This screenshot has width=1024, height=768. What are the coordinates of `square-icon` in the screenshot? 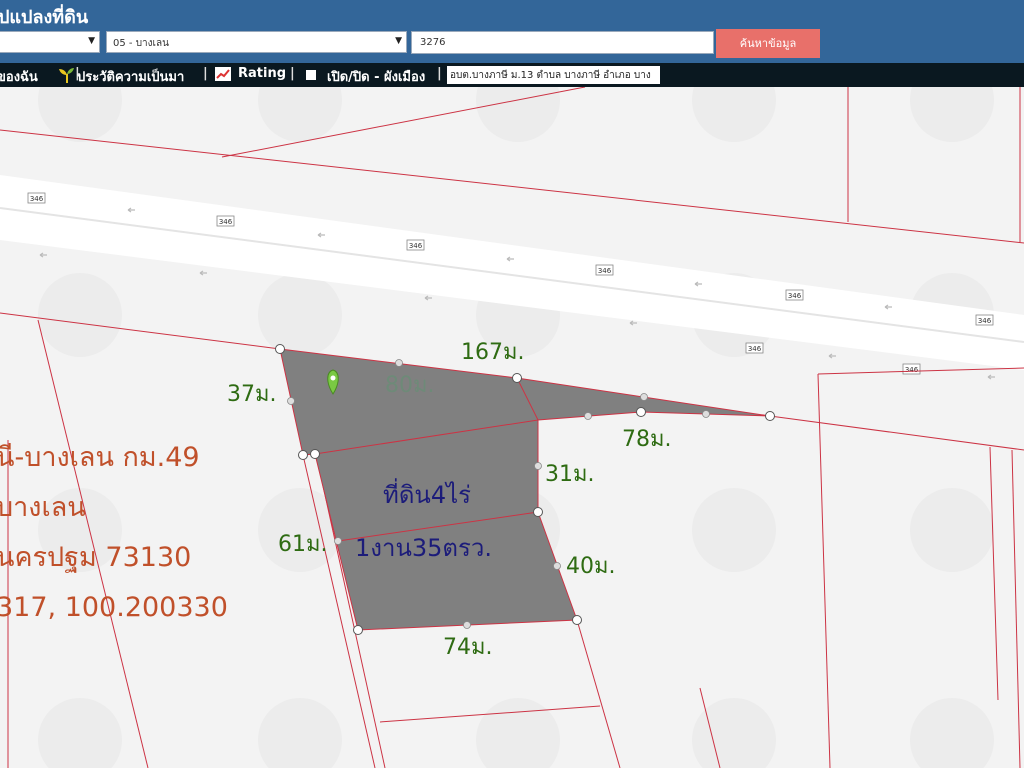 It's located at (311, 76).